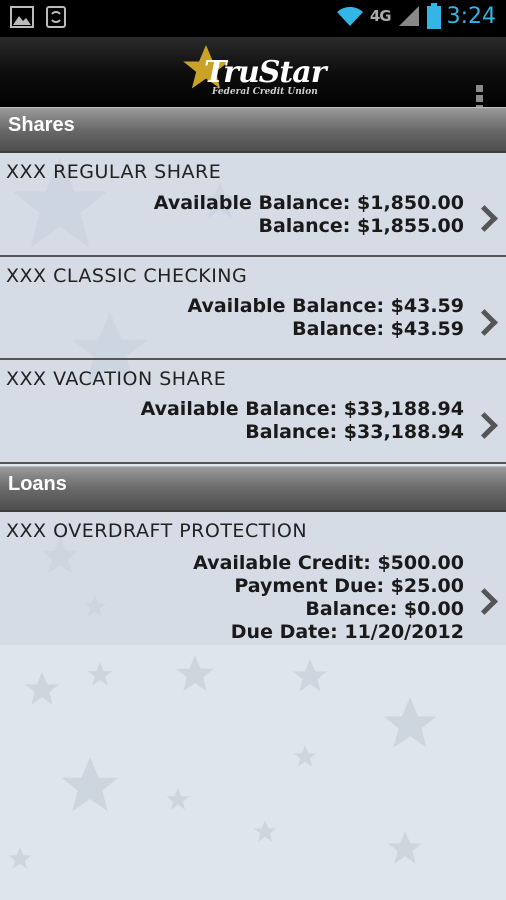 The width and height of the screenshot is (506, 900). Describe the element at coordinates (22, 17) in the screenshot. I see `gallery-icon` at that location.